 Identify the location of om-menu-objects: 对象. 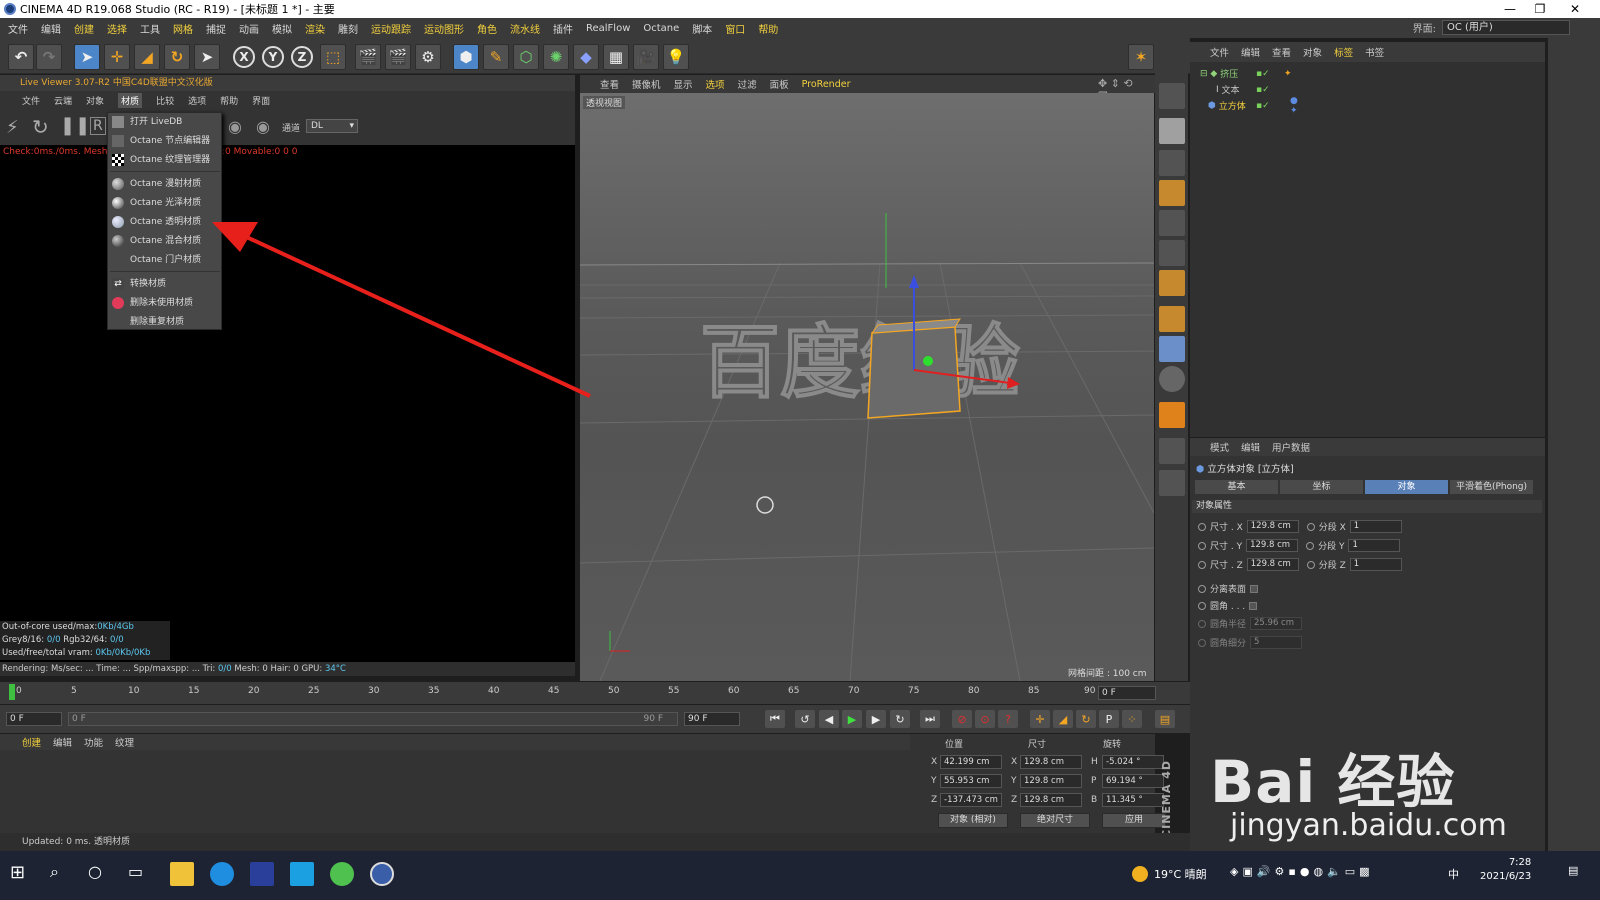
(1312, 52).